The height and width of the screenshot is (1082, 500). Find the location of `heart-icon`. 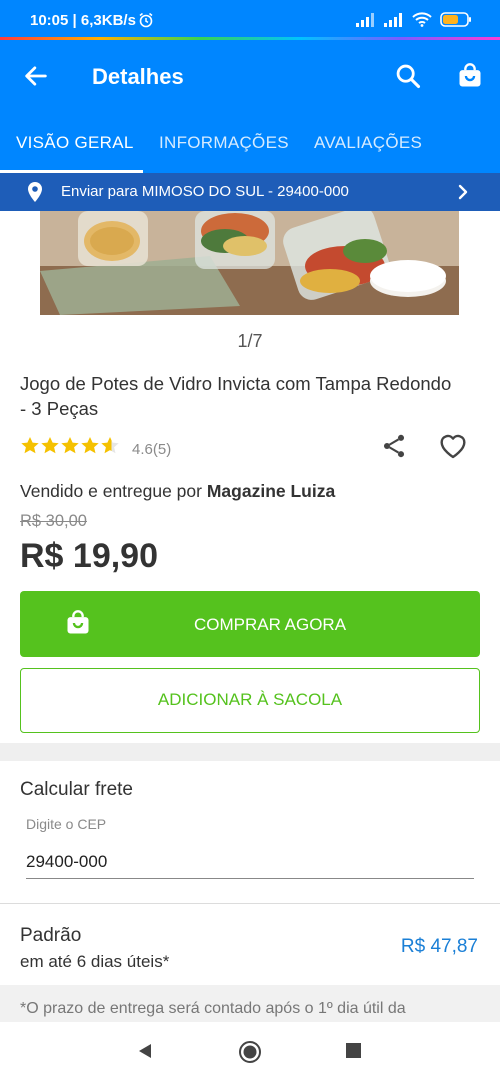

heart-icon is located at coordinates (453, 447).